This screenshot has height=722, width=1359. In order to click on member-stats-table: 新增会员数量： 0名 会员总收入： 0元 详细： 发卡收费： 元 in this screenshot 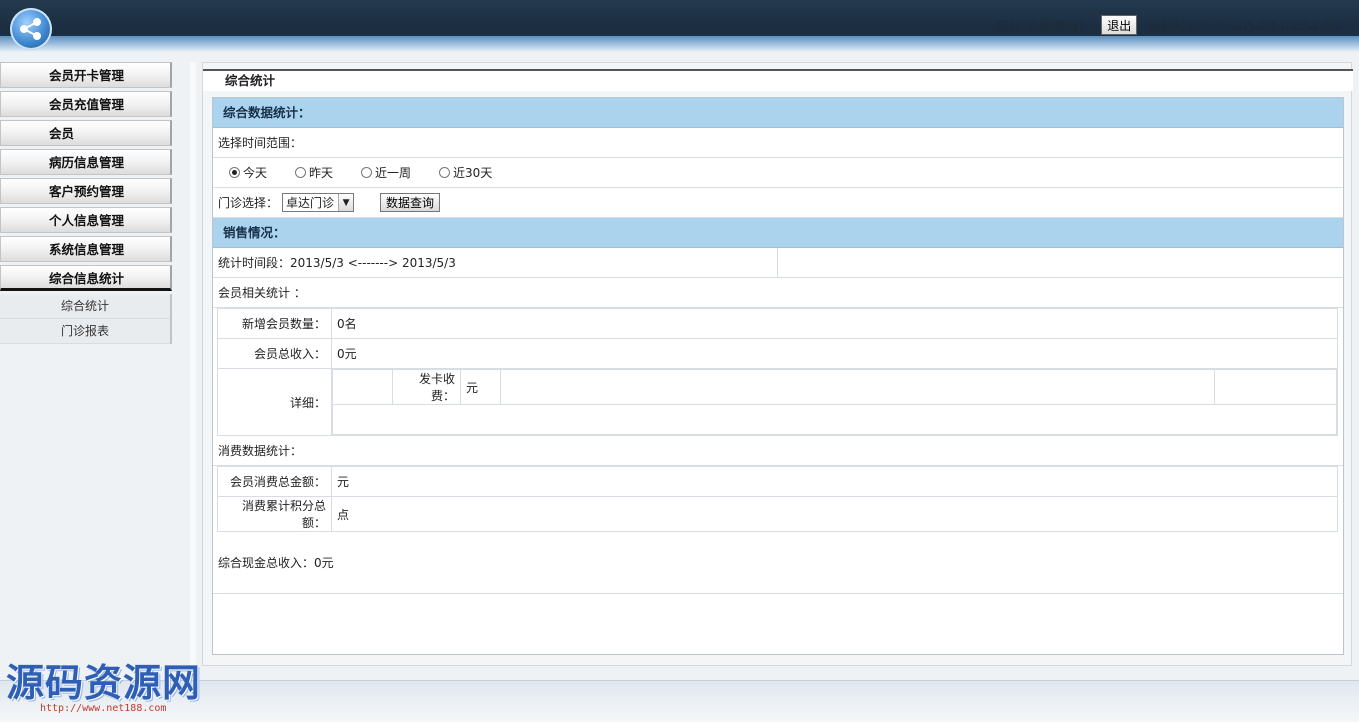, I will do `click(777, 372)`.